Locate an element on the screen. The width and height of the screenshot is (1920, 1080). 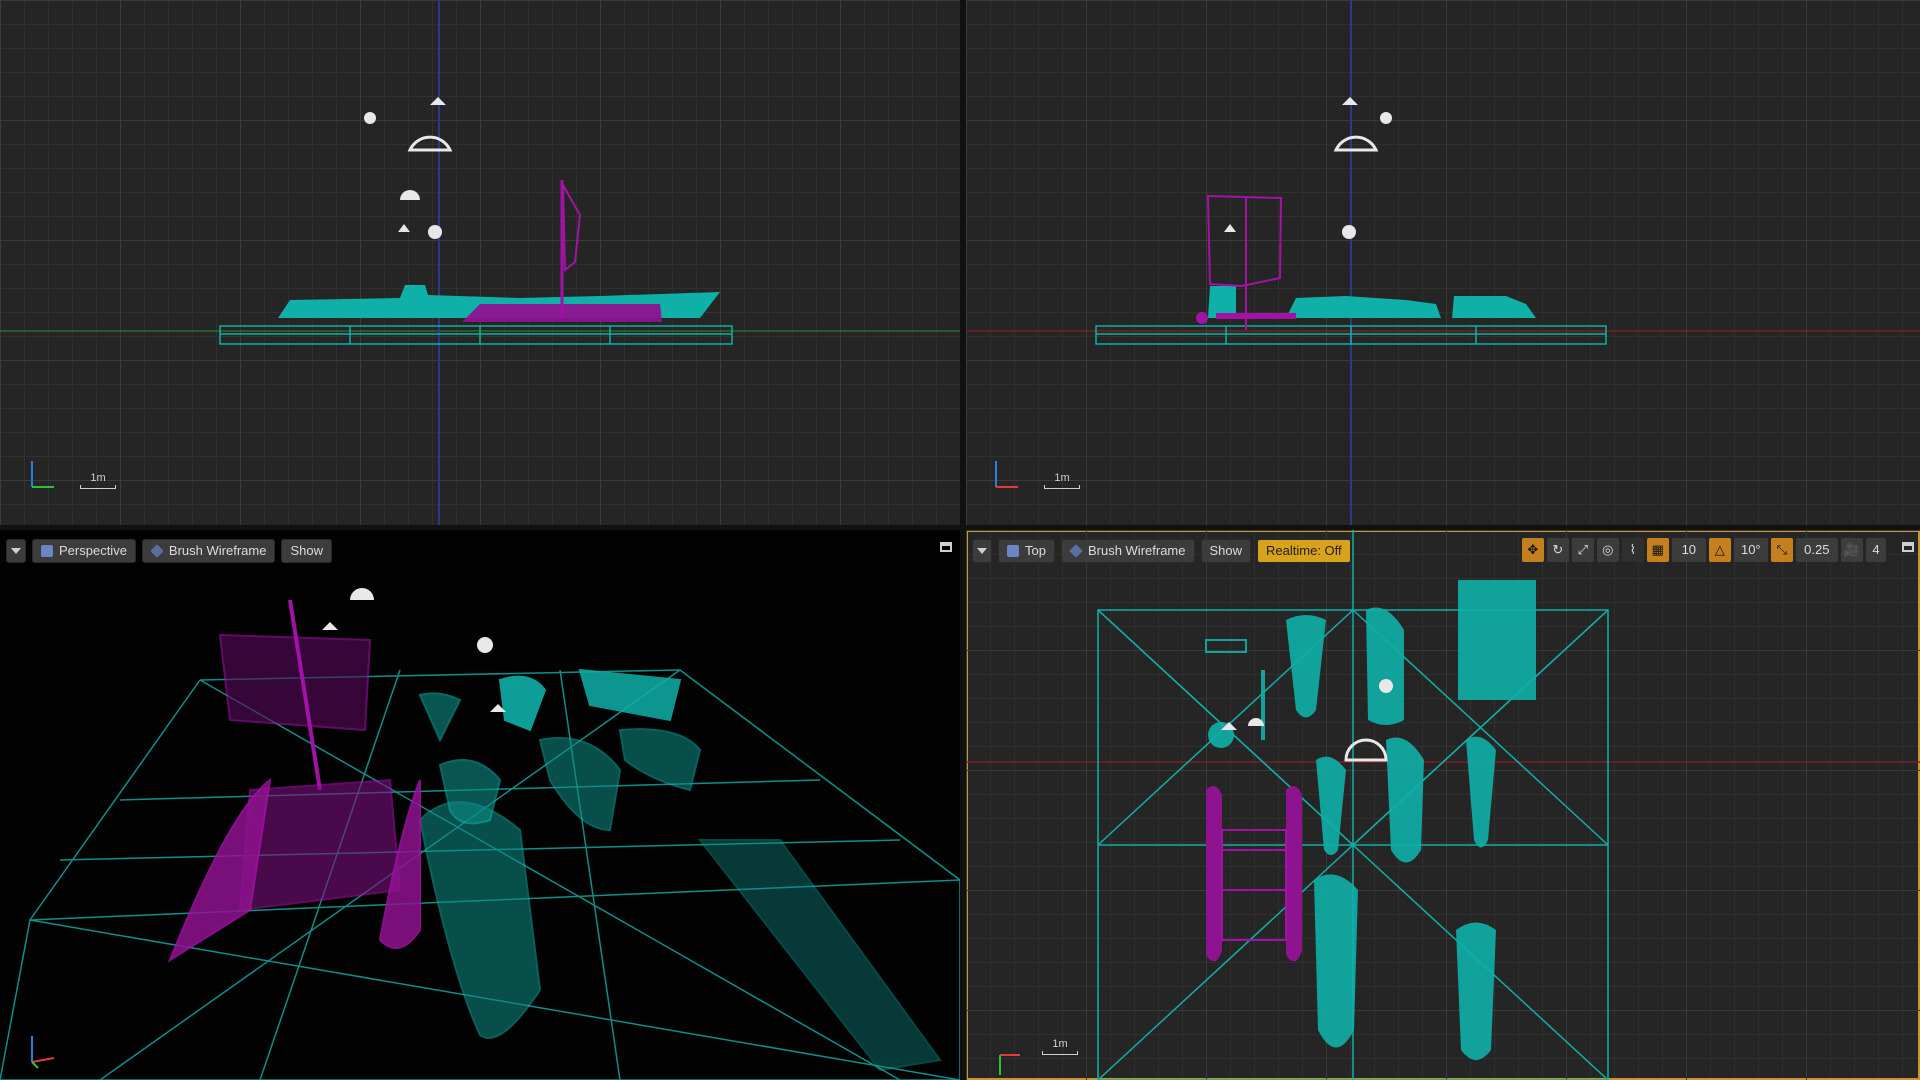
camera-speed-icon: 🎥 is located at coordinates (1851, 550).